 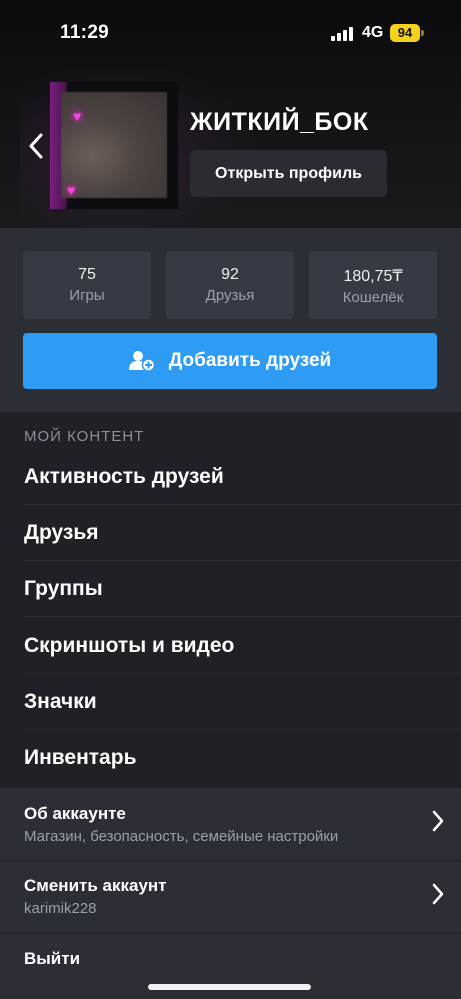 I want to click on add-user-icon, so click(x=141, y=361).